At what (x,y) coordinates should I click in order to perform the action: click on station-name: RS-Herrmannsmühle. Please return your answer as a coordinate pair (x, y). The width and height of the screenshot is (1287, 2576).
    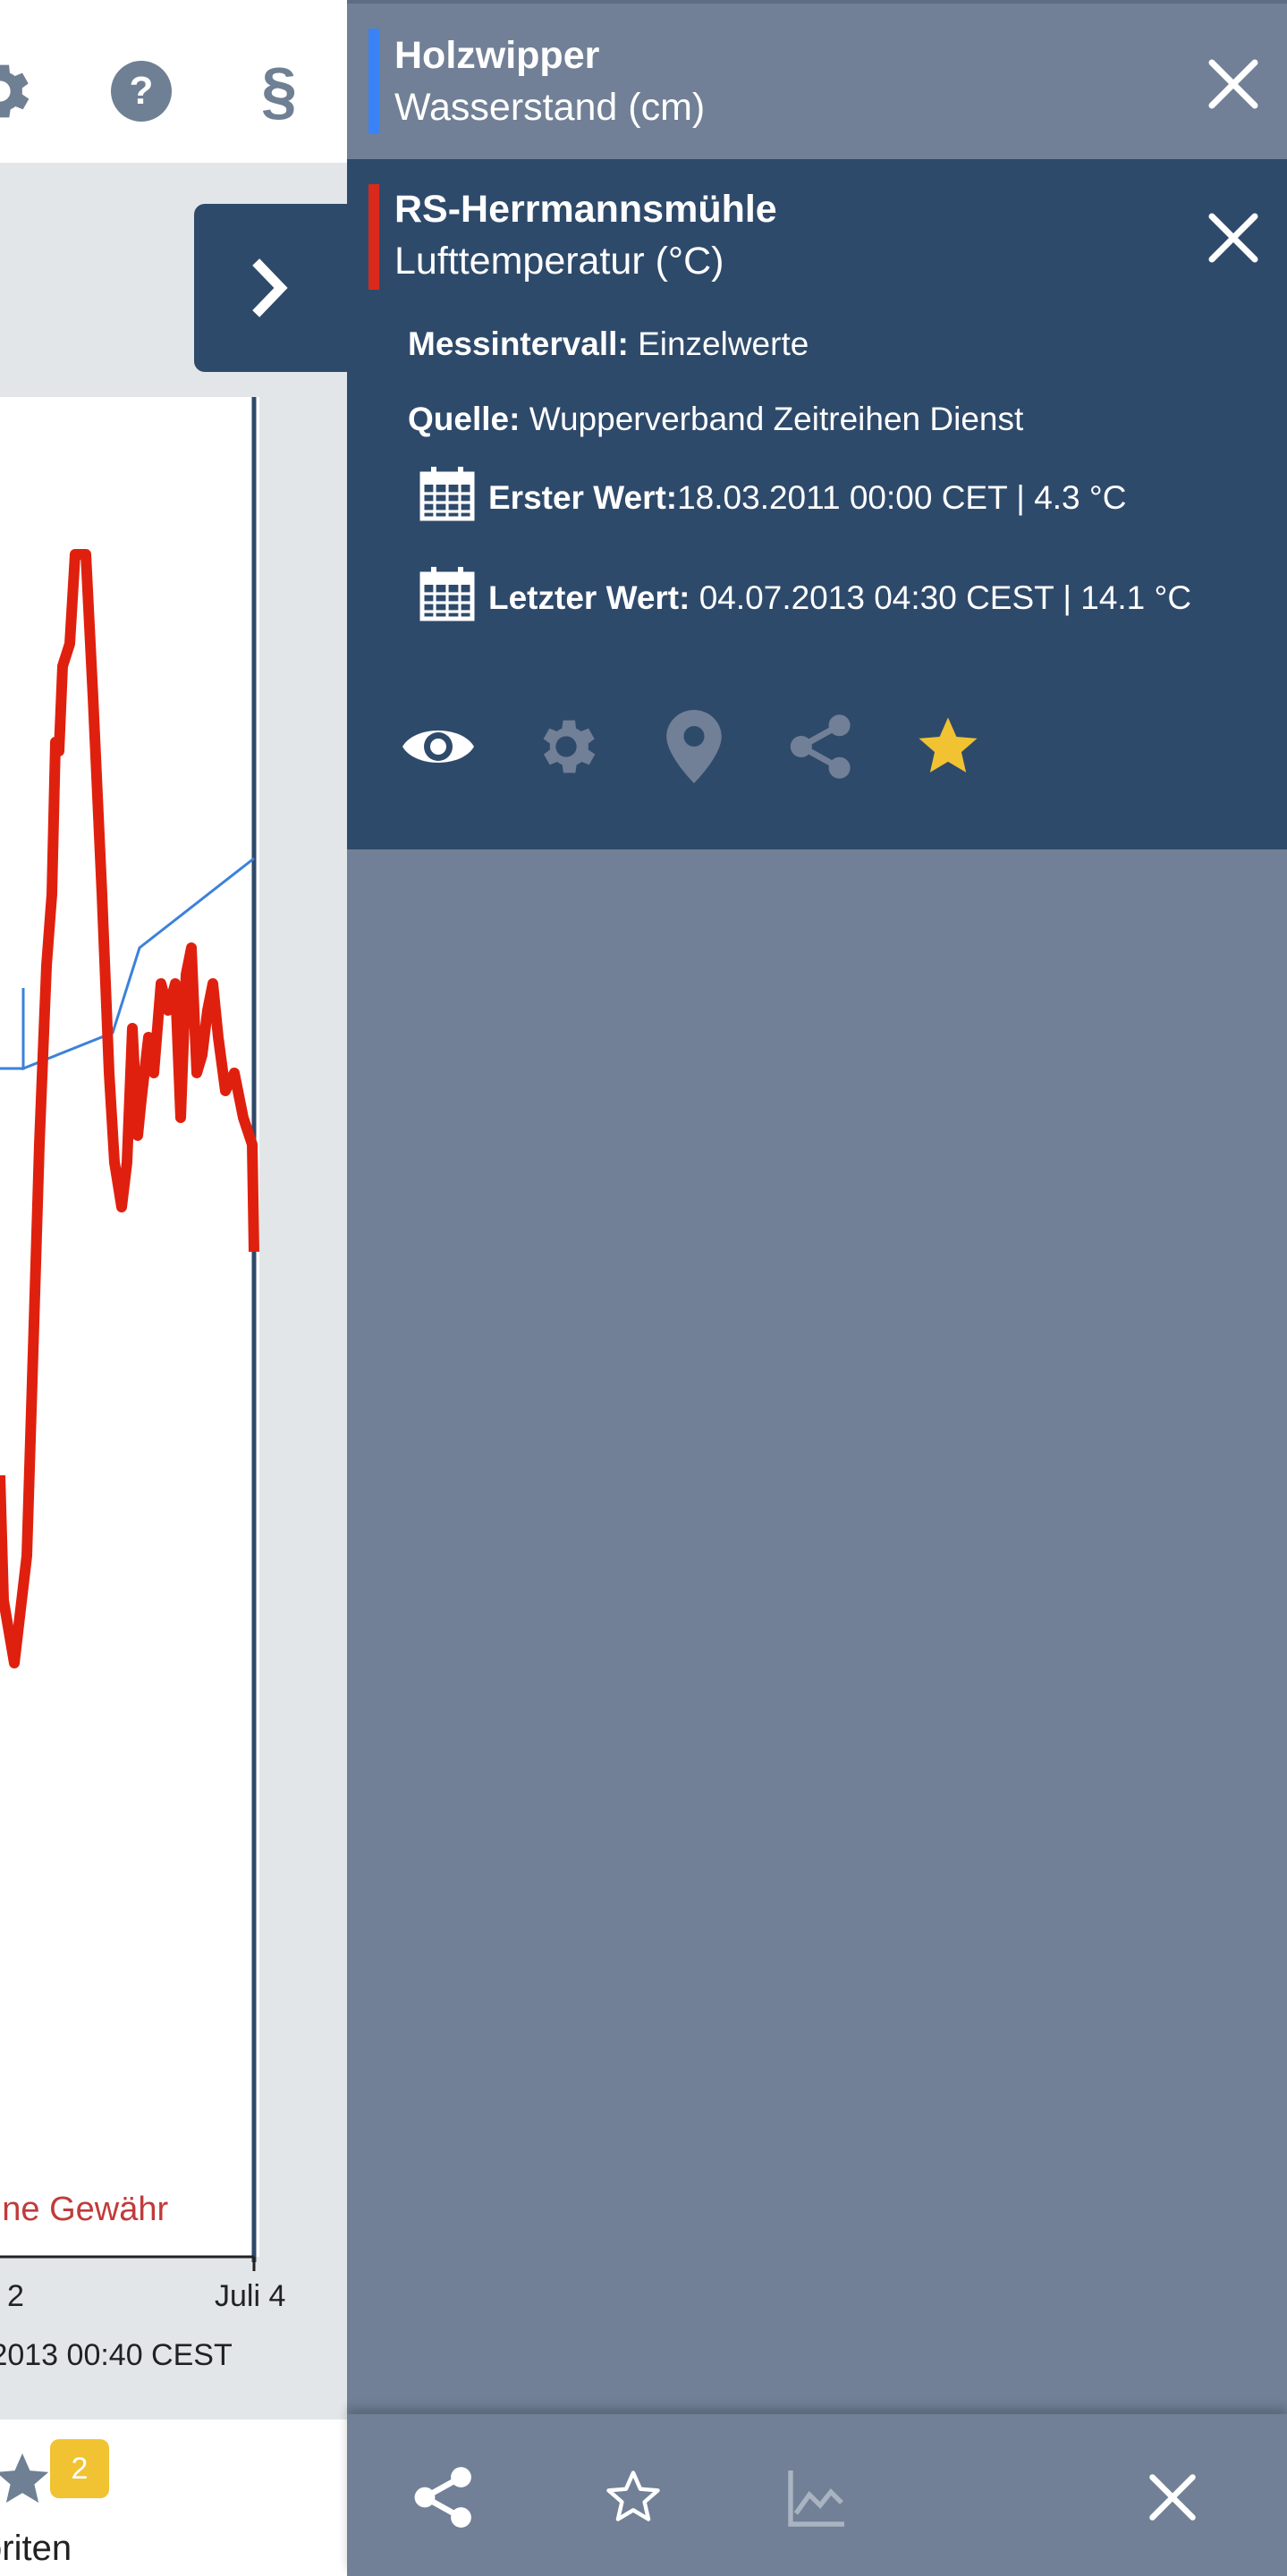
    Looking at the image, I should click on (585, 209).